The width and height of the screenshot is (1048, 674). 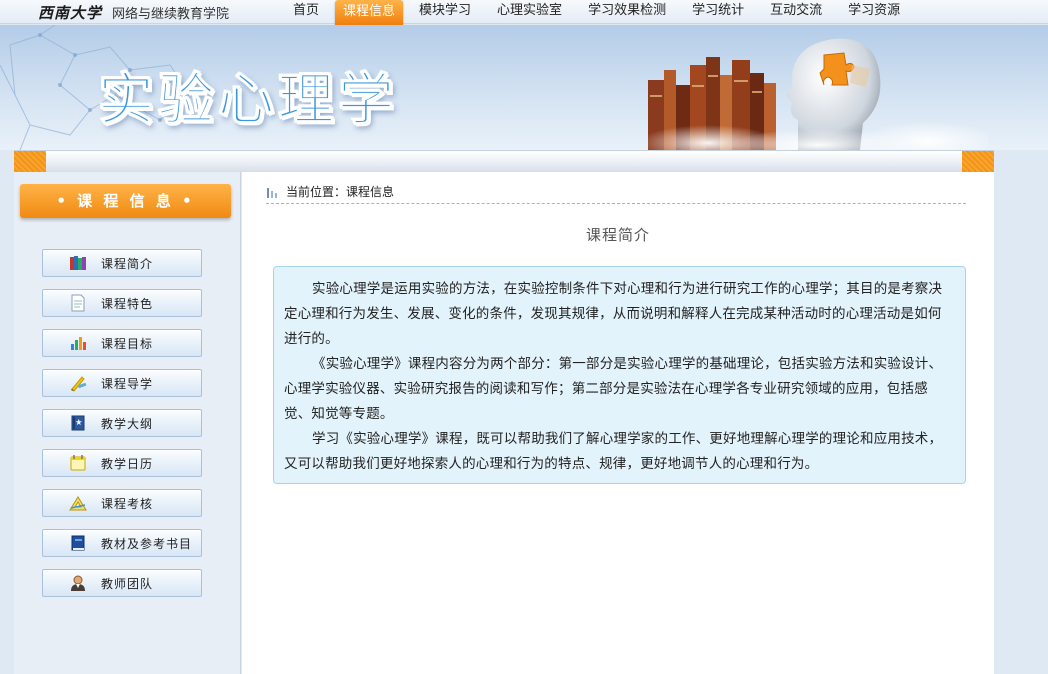 I want to click on nav-item-psych-lab: 心理实验室, so click(x=529, y=12).